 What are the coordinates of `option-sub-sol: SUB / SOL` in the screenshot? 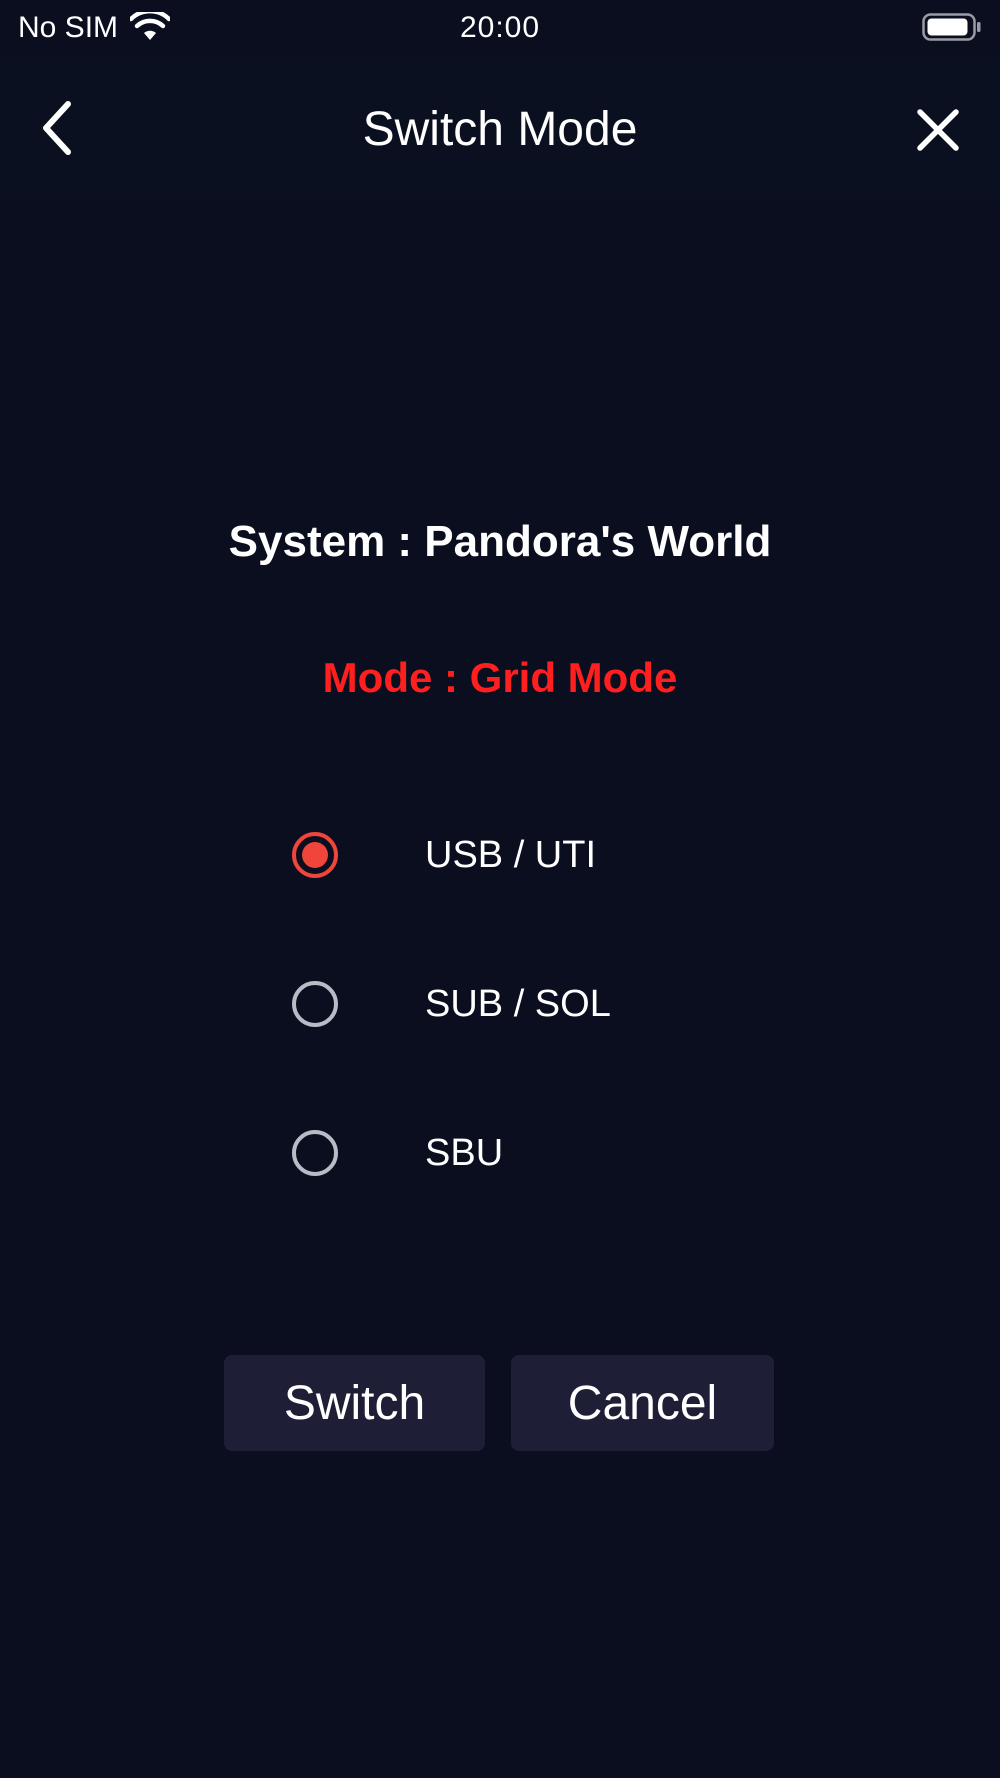 It's located at (540, 1004).